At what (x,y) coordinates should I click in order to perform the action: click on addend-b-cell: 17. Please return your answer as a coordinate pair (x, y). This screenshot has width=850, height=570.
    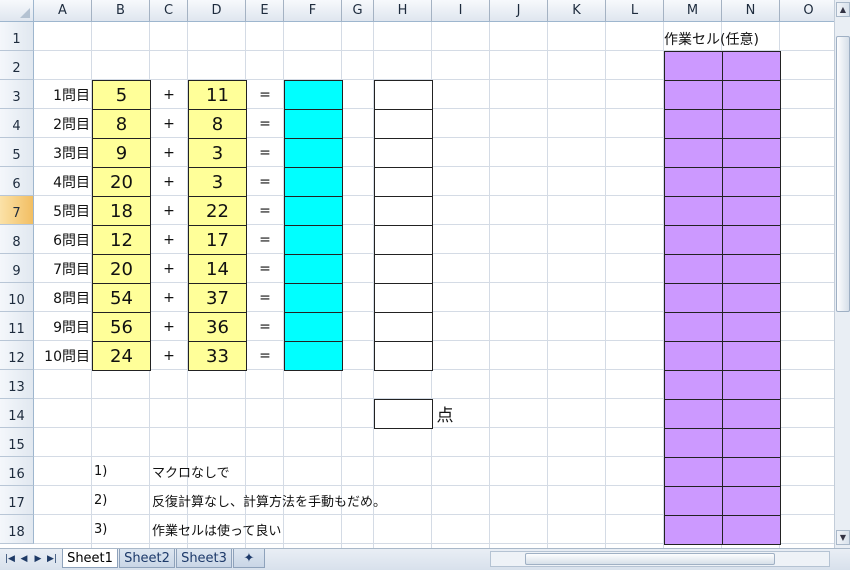
    Looking at the image, I should click on (217, 240).